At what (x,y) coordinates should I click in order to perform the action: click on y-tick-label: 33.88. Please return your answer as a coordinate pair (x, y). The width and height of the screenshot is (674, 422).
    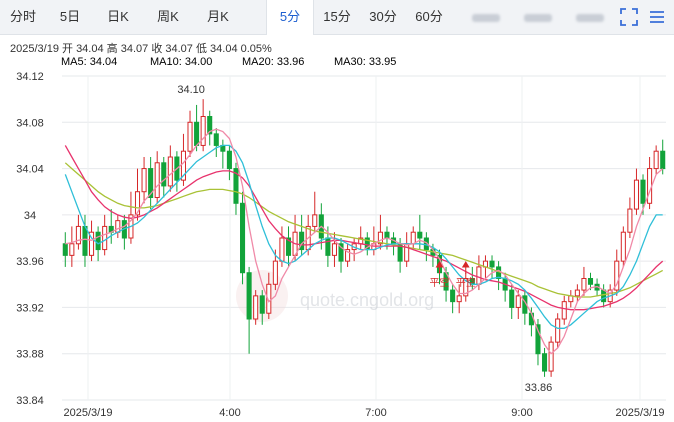
    Looking at the image, I should click on (30, 355).